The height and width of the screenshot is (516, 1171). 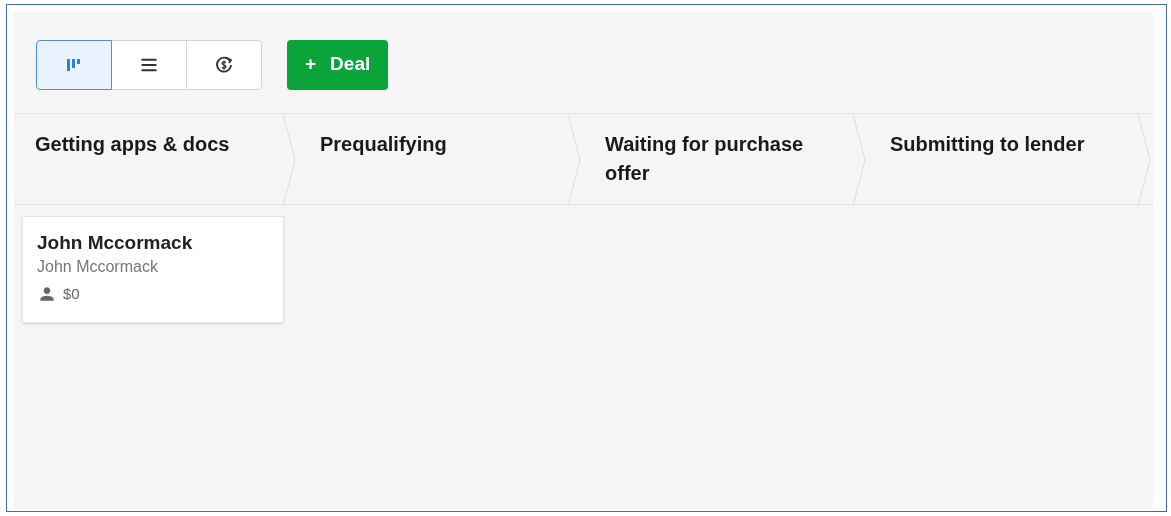 I want to click on stage-title: Waiting for purchase offer, so click(x=705, y=159).